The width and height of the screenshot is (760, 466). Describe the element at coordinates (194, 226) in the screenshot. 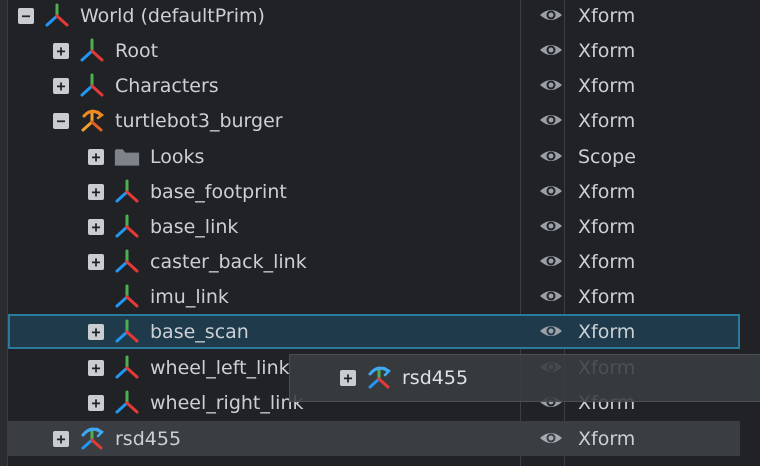

I see `row-label: base_link` at that location.